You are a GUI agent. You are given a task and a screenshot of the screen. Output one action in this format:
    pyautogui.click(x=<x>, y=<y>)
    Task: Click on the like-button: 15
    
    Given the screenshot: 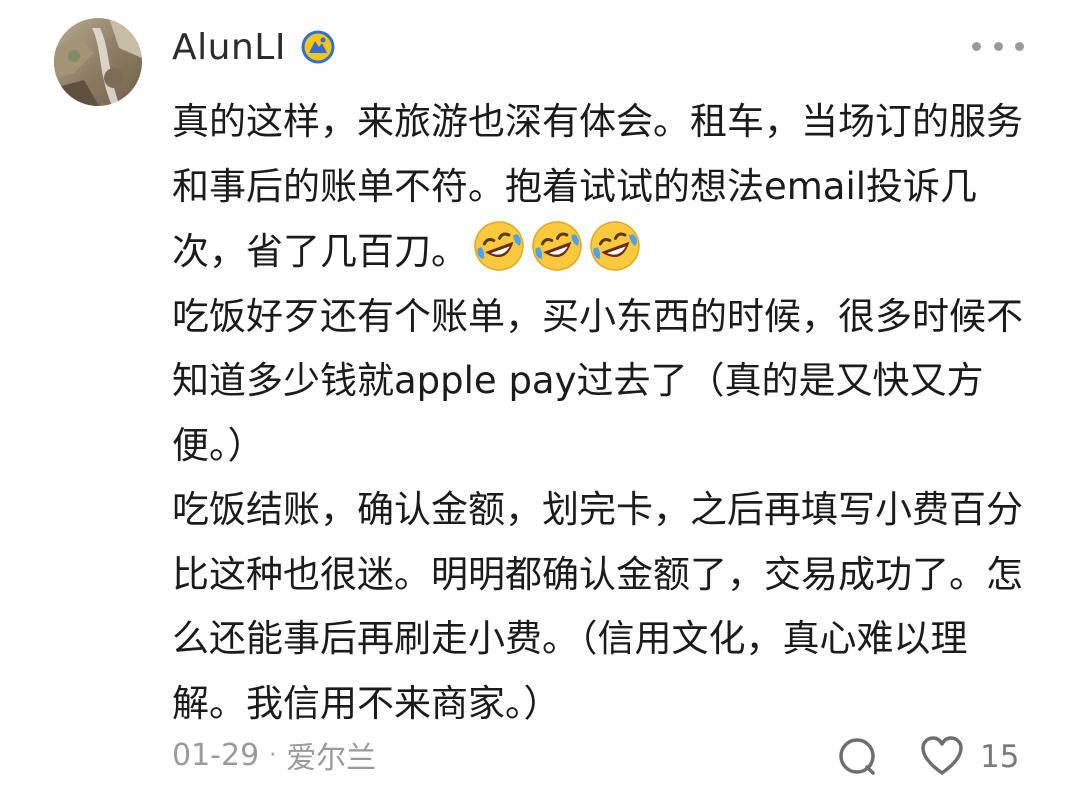 What is the action you would take?
    pyautogui.click(x=968, y=757)
    